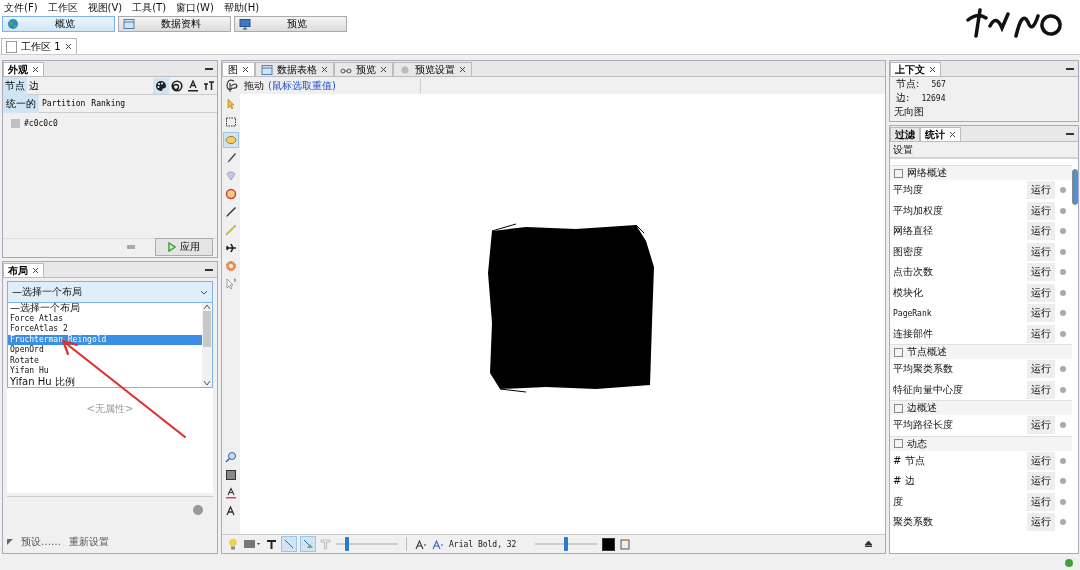  Describe the element at coordinates (294, 69) in the screenshot. I see `graph-tab: 数据表格` at that location.